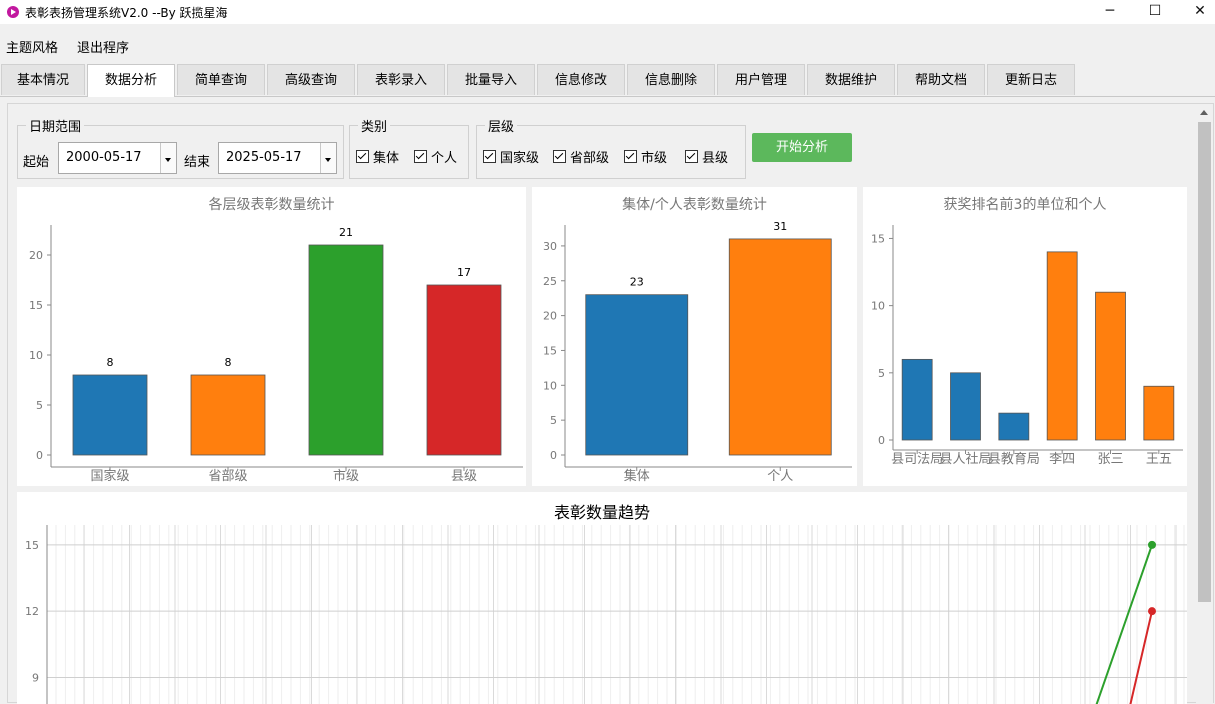 The height and width of the screenshot is (704, 1215). What do you see at coordinates (55, 125) in the screenshot?
I see `date-range-title: 日期范围` at bounding box center [55, 125].